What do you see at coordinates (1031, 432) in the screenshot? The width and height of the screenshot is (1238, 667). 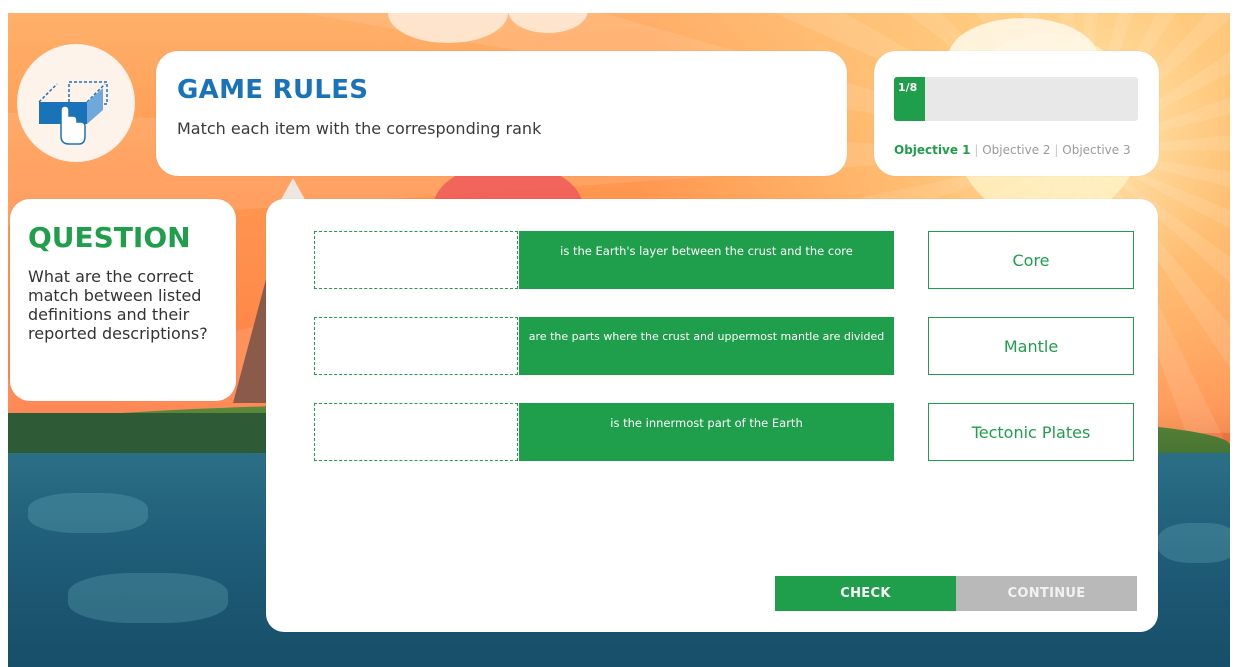 I see `answer-card-tectonic-plates: Tectonic Plates` at bounding box center [1031, 432].